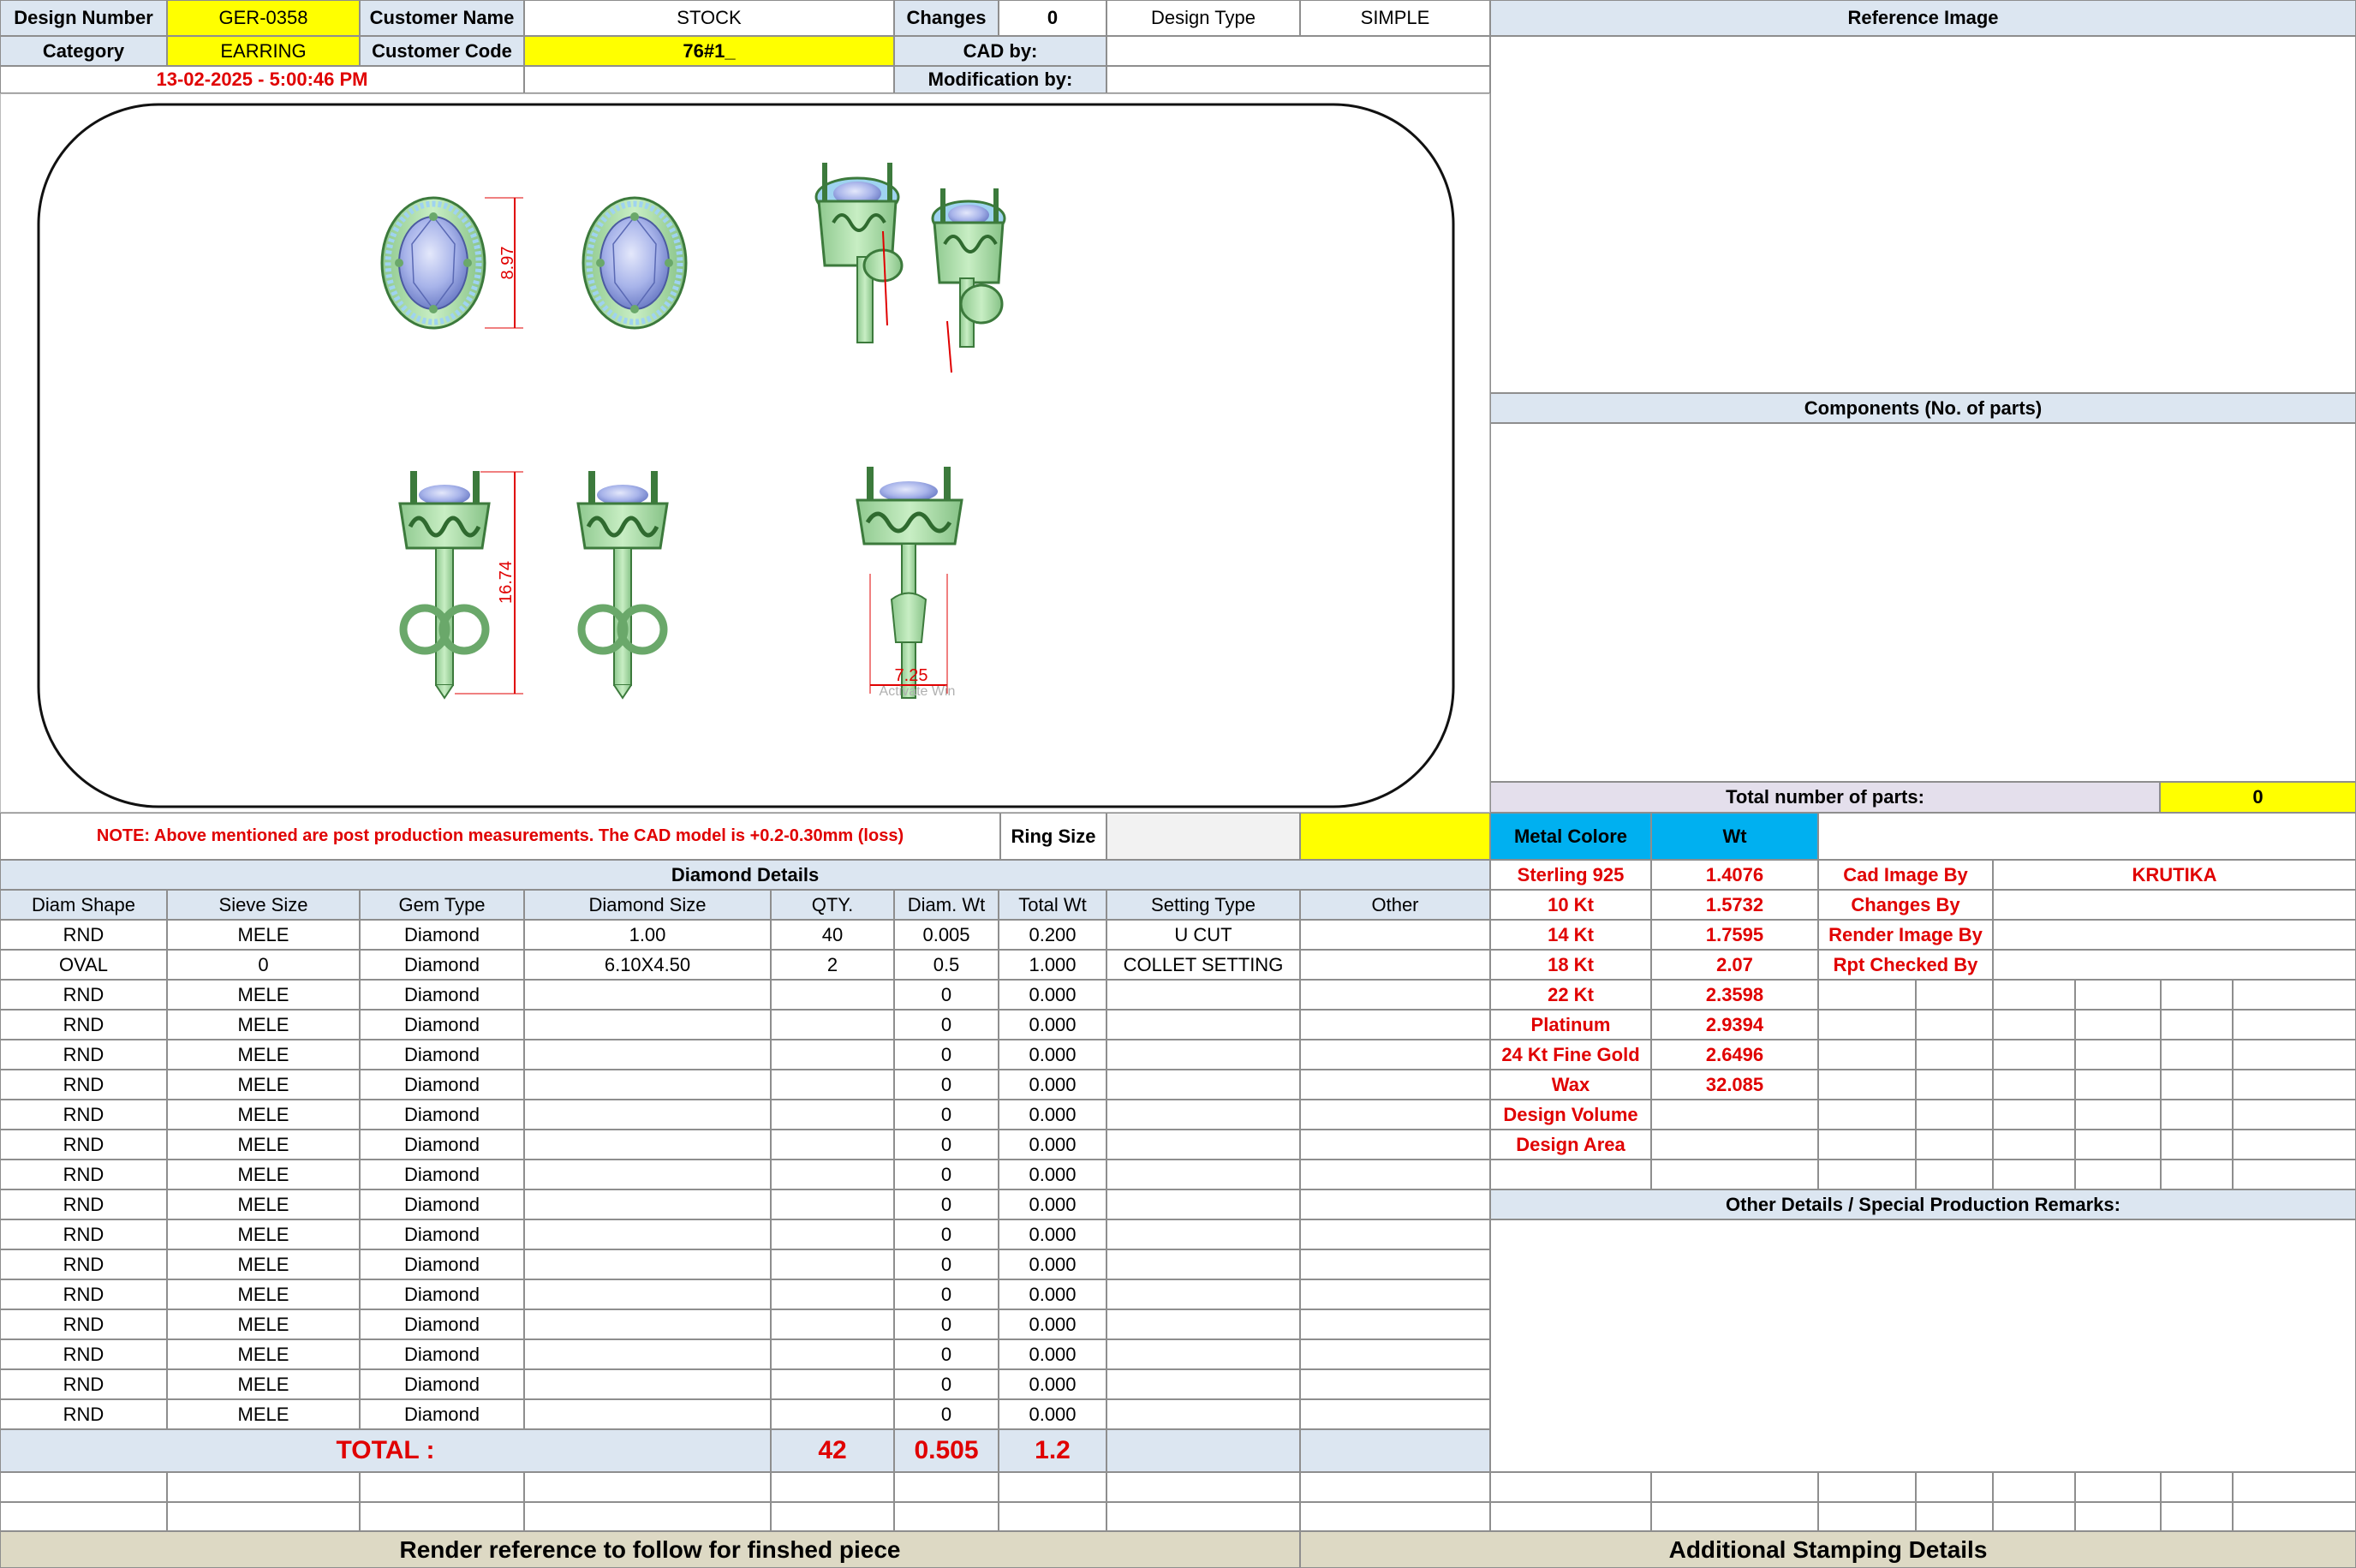 The height and width of the screenshot is (1568, 2356). I want to click on credit-value, so click(2174, 935).